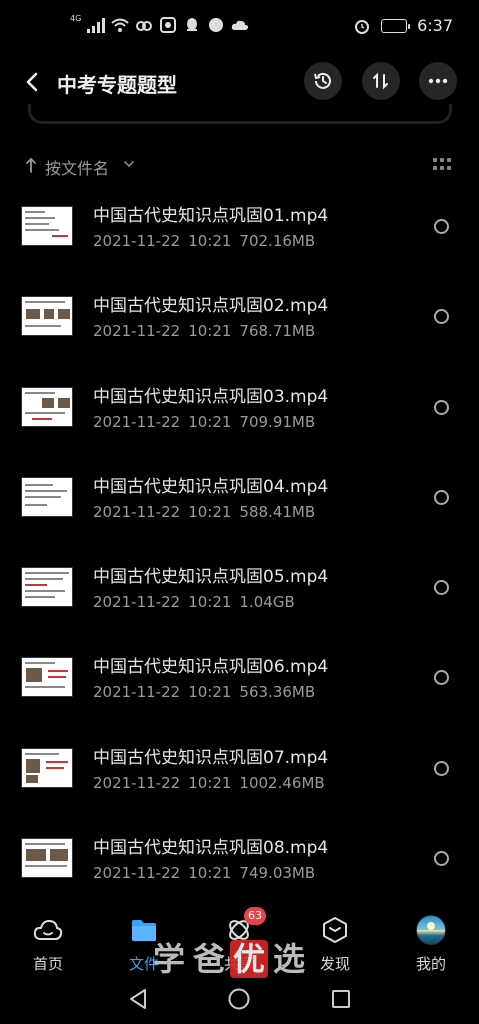 The image size is (479, 1024). What do you see at coordinates (249, 959) in the screenshot?
I see `watermark-char: 优` at bounding box center [249, 959].